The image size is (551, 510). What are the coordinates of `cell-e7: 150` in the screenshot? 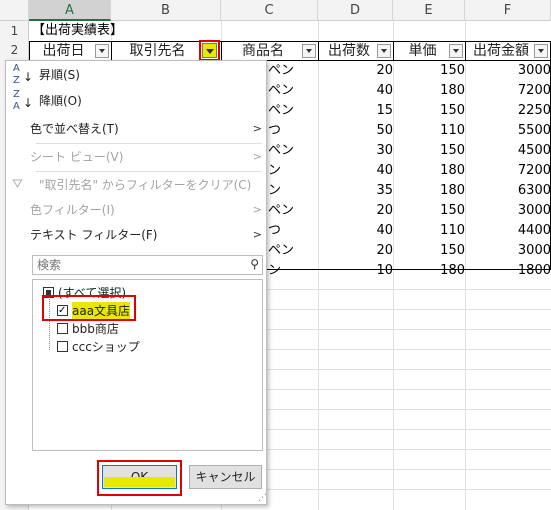 It's located at (431, 151).